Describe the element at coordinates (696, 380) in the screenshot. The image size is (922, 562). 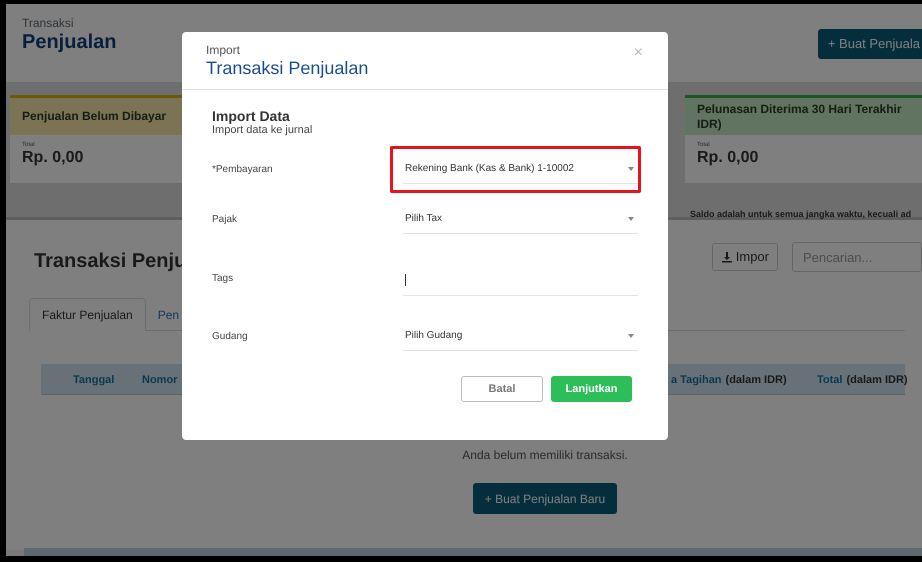
I see `column-header: a Tagihan` at that location.